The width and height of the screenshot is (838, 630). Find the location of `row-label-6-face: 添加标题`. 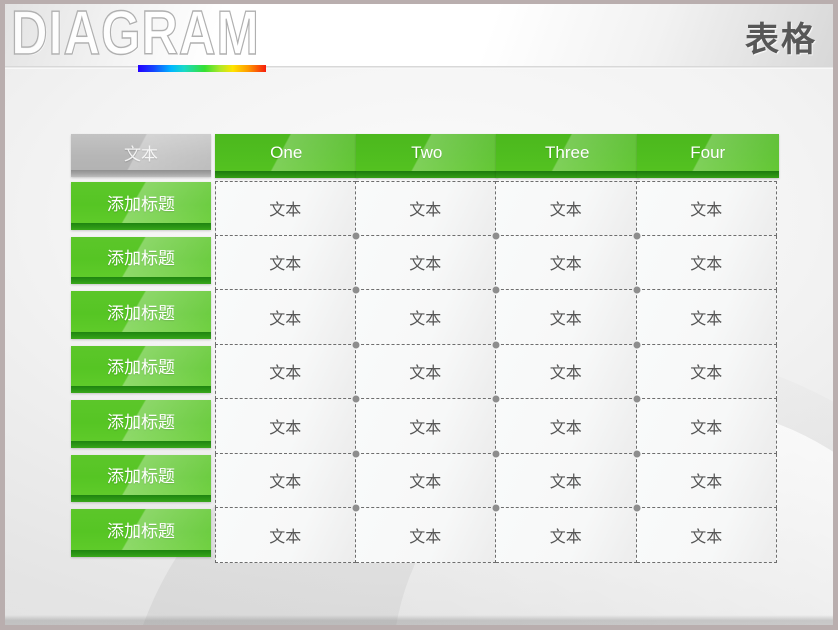

row-label-6-face: 添加标题 is located at coordinates (141, 478).